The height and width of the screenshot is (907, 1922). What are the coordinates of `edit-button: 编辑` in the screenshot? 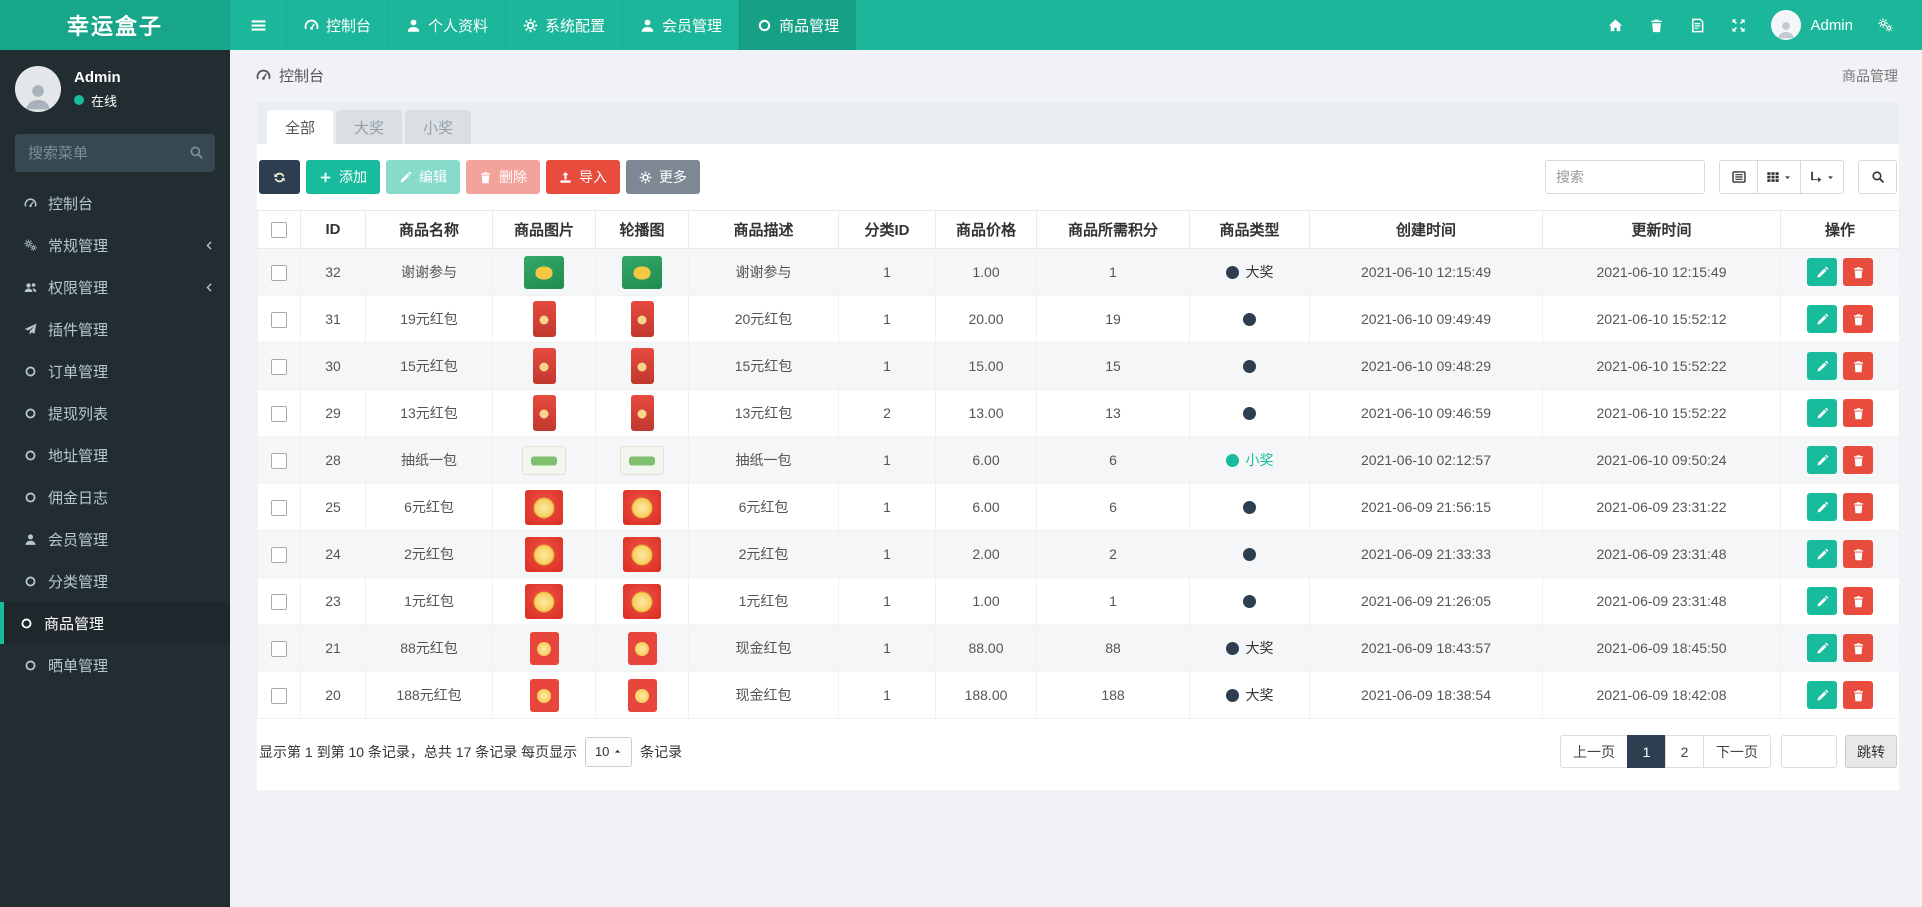 It's located at (423, 177).